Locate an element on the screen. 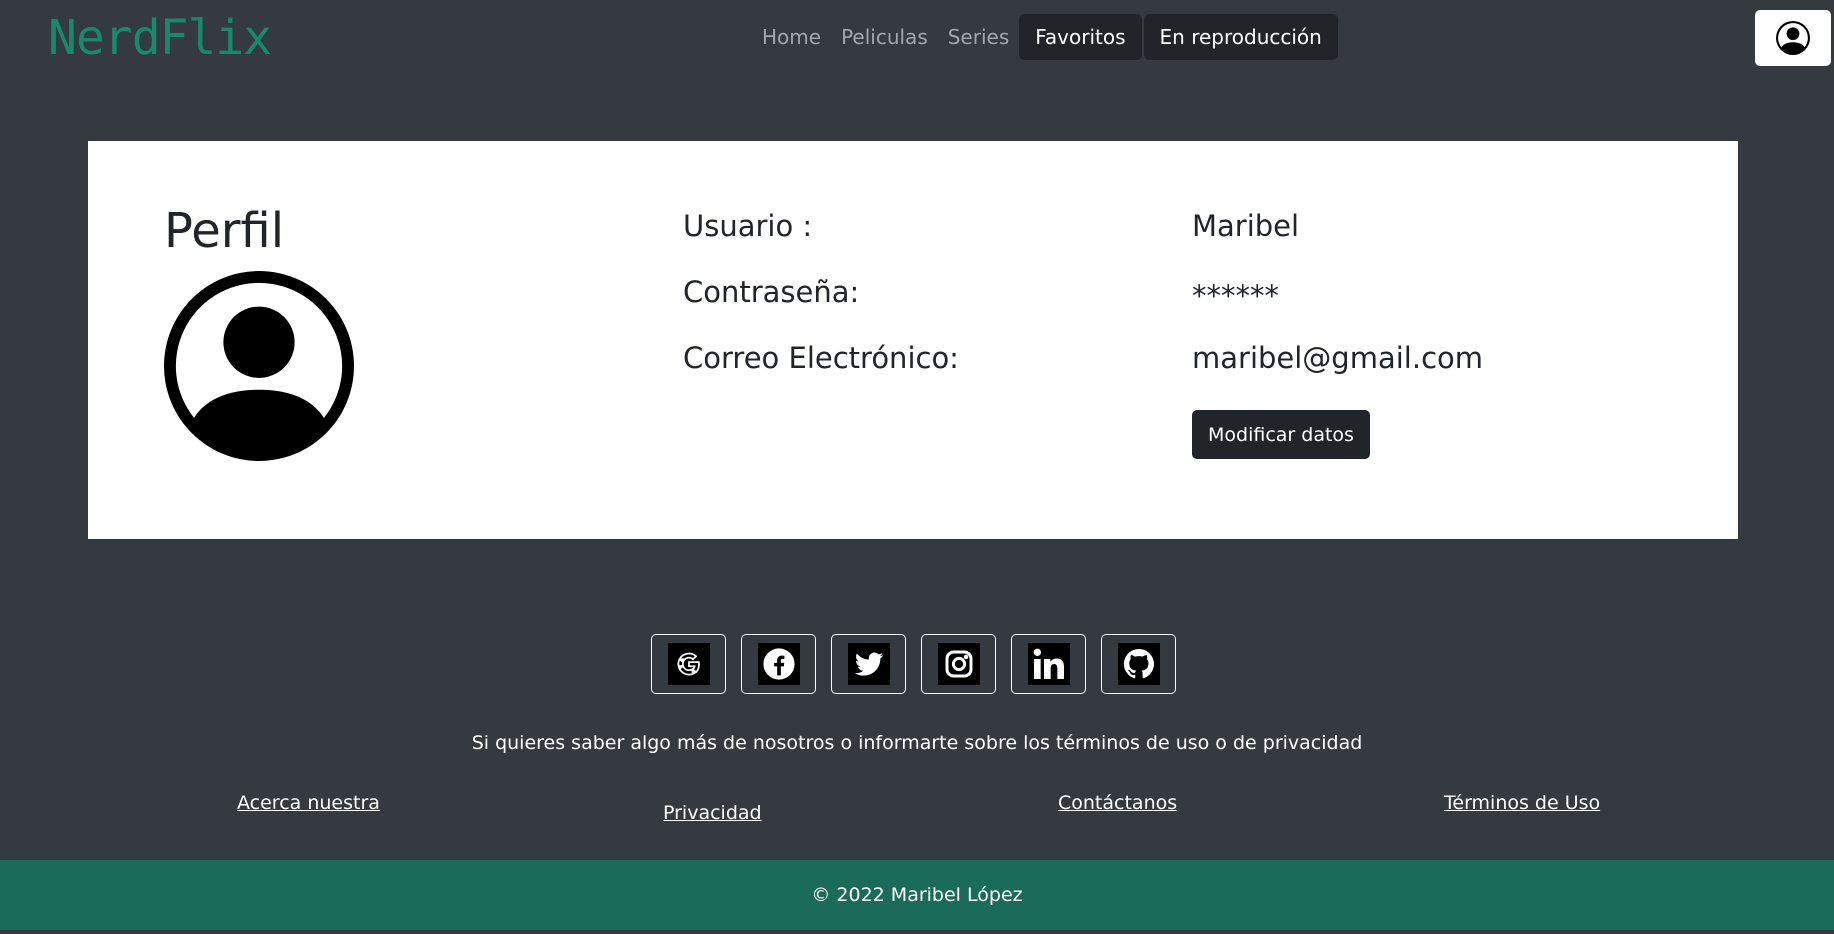 This screenshot has width=1834, height=934. google-icon is located at coordinates (688, 664).